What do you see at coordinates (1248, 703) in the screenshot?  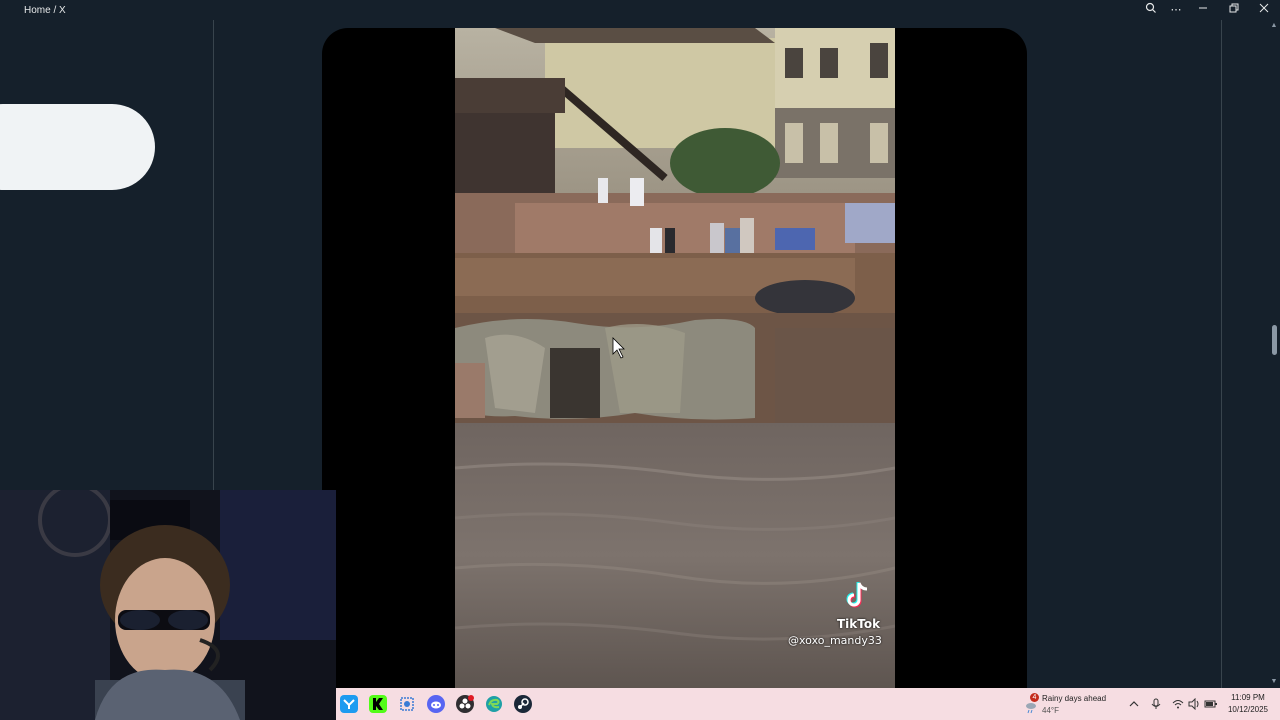 I see `system-clock: 11:09 PM 10/12/2025` at bounding box center [1248, 703].